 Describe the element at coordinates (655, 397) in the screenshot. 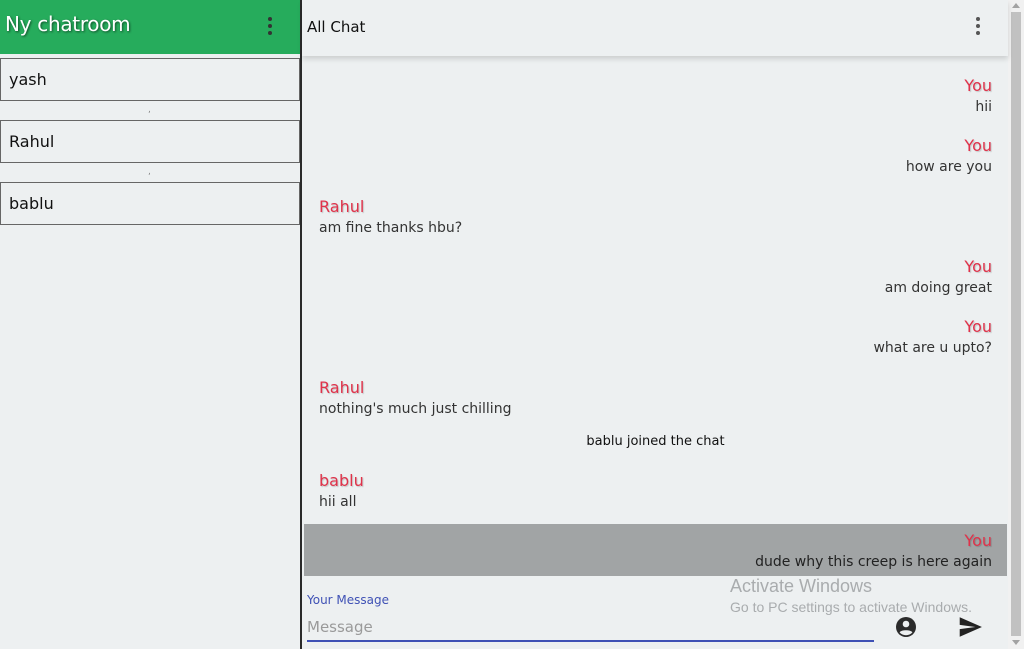

I see `message-item: Rahul nothing's much just chilling` at that location.